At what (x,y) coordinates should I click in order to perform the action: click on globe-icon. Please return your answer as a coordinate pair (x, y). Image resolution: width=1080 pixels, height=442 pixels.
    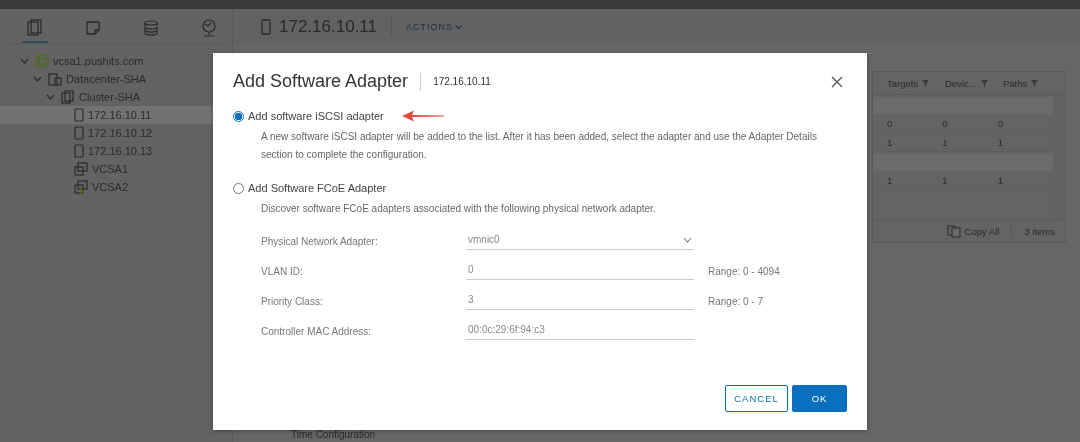
    Looking at the image, I should click on (209, 28).